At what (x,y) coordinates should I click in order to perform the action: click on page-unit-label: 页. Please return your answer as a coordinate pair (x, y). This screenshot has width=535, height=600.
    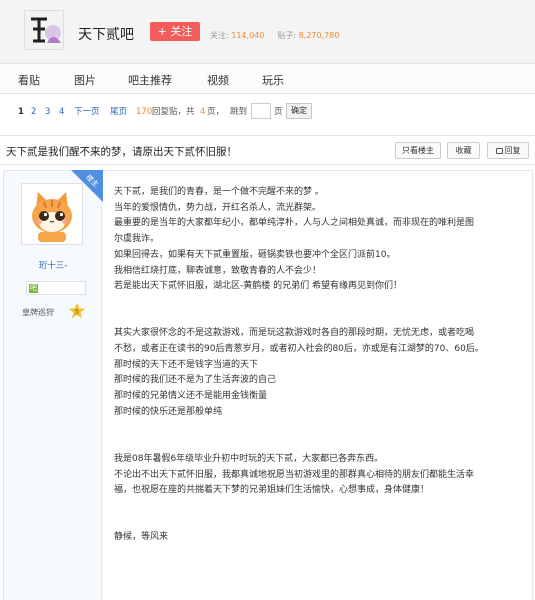
    Looking at the image, I should click on (278, 112).